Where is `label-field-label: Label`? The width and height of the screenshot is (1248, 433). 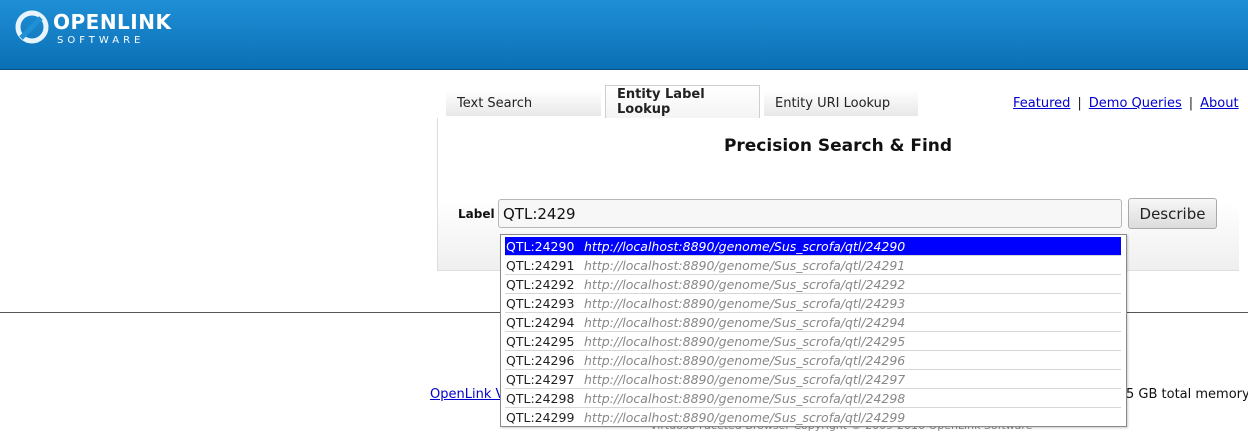 label-field-label: Label is located at coordinates (476, 214).